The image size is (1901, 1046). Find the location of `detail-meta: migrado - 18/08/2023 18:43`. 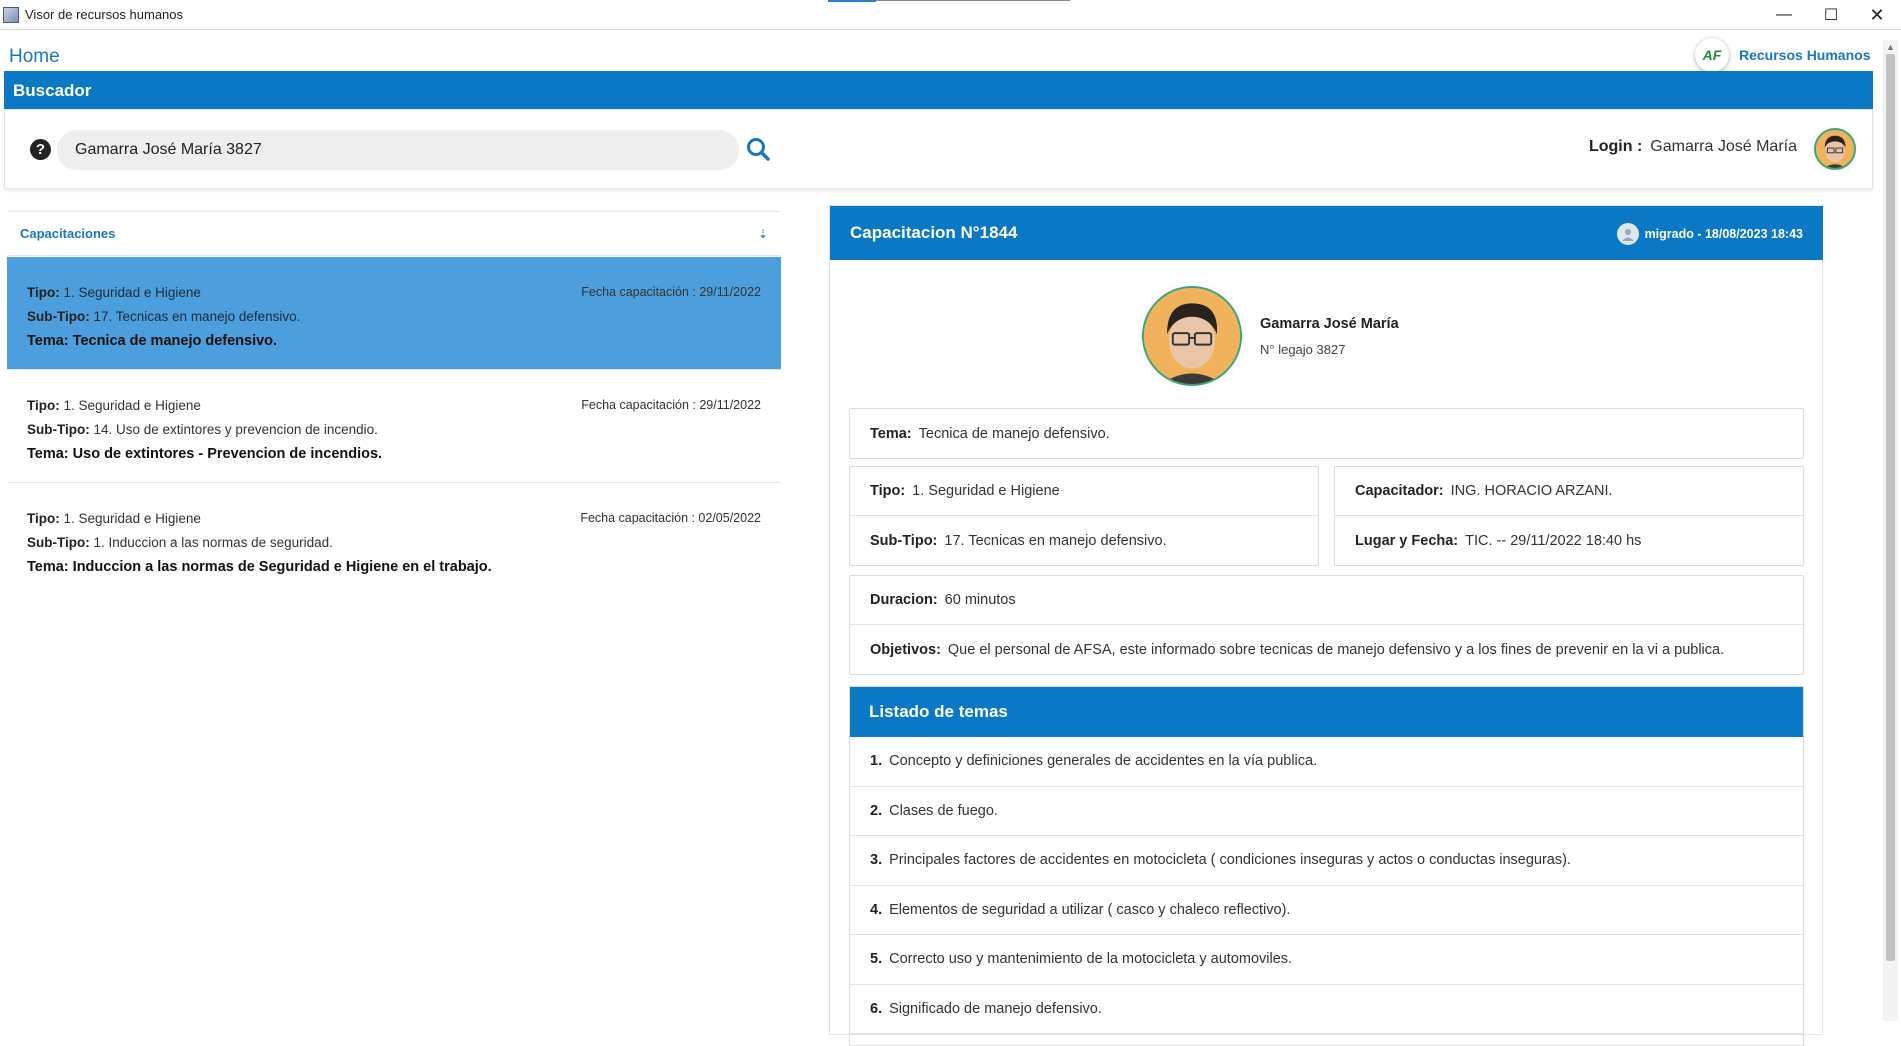

detail-meta: migrado - 18/08/2023 18:43 is located at coordinates (1709, 234).